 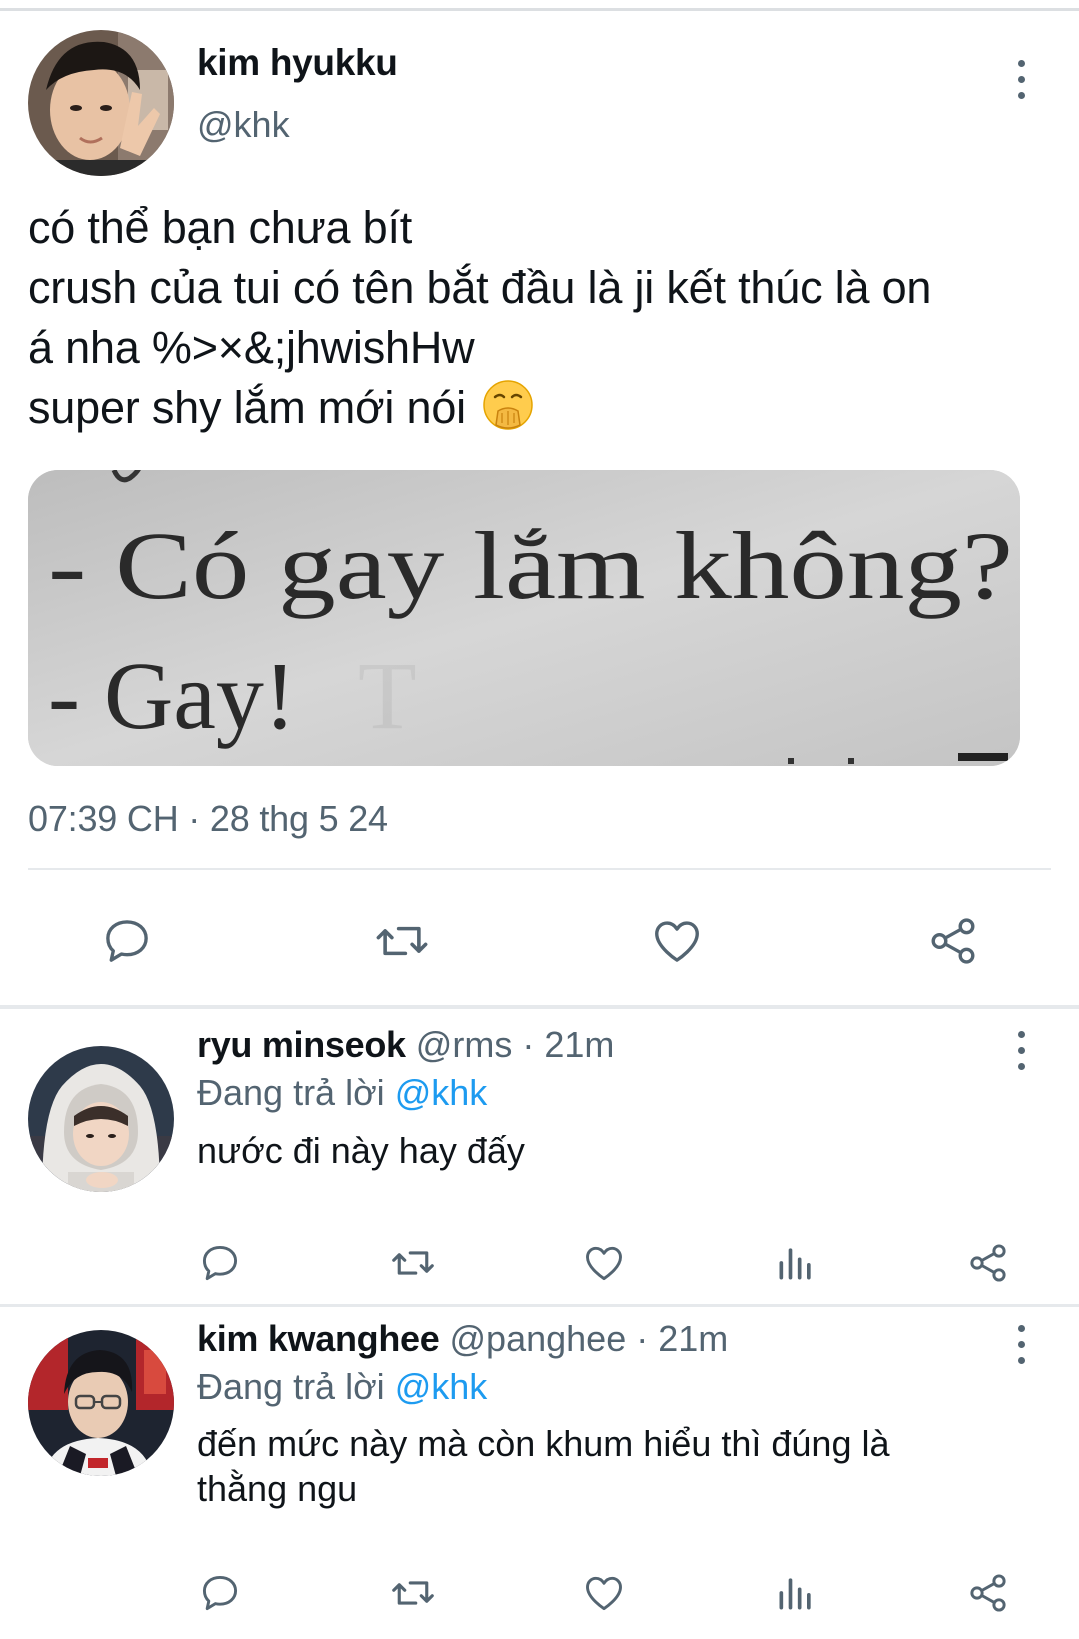 I want to click on tweet-timestamp: 07:39 CH · 28 thg 5 24, so click(x=208, y=819).